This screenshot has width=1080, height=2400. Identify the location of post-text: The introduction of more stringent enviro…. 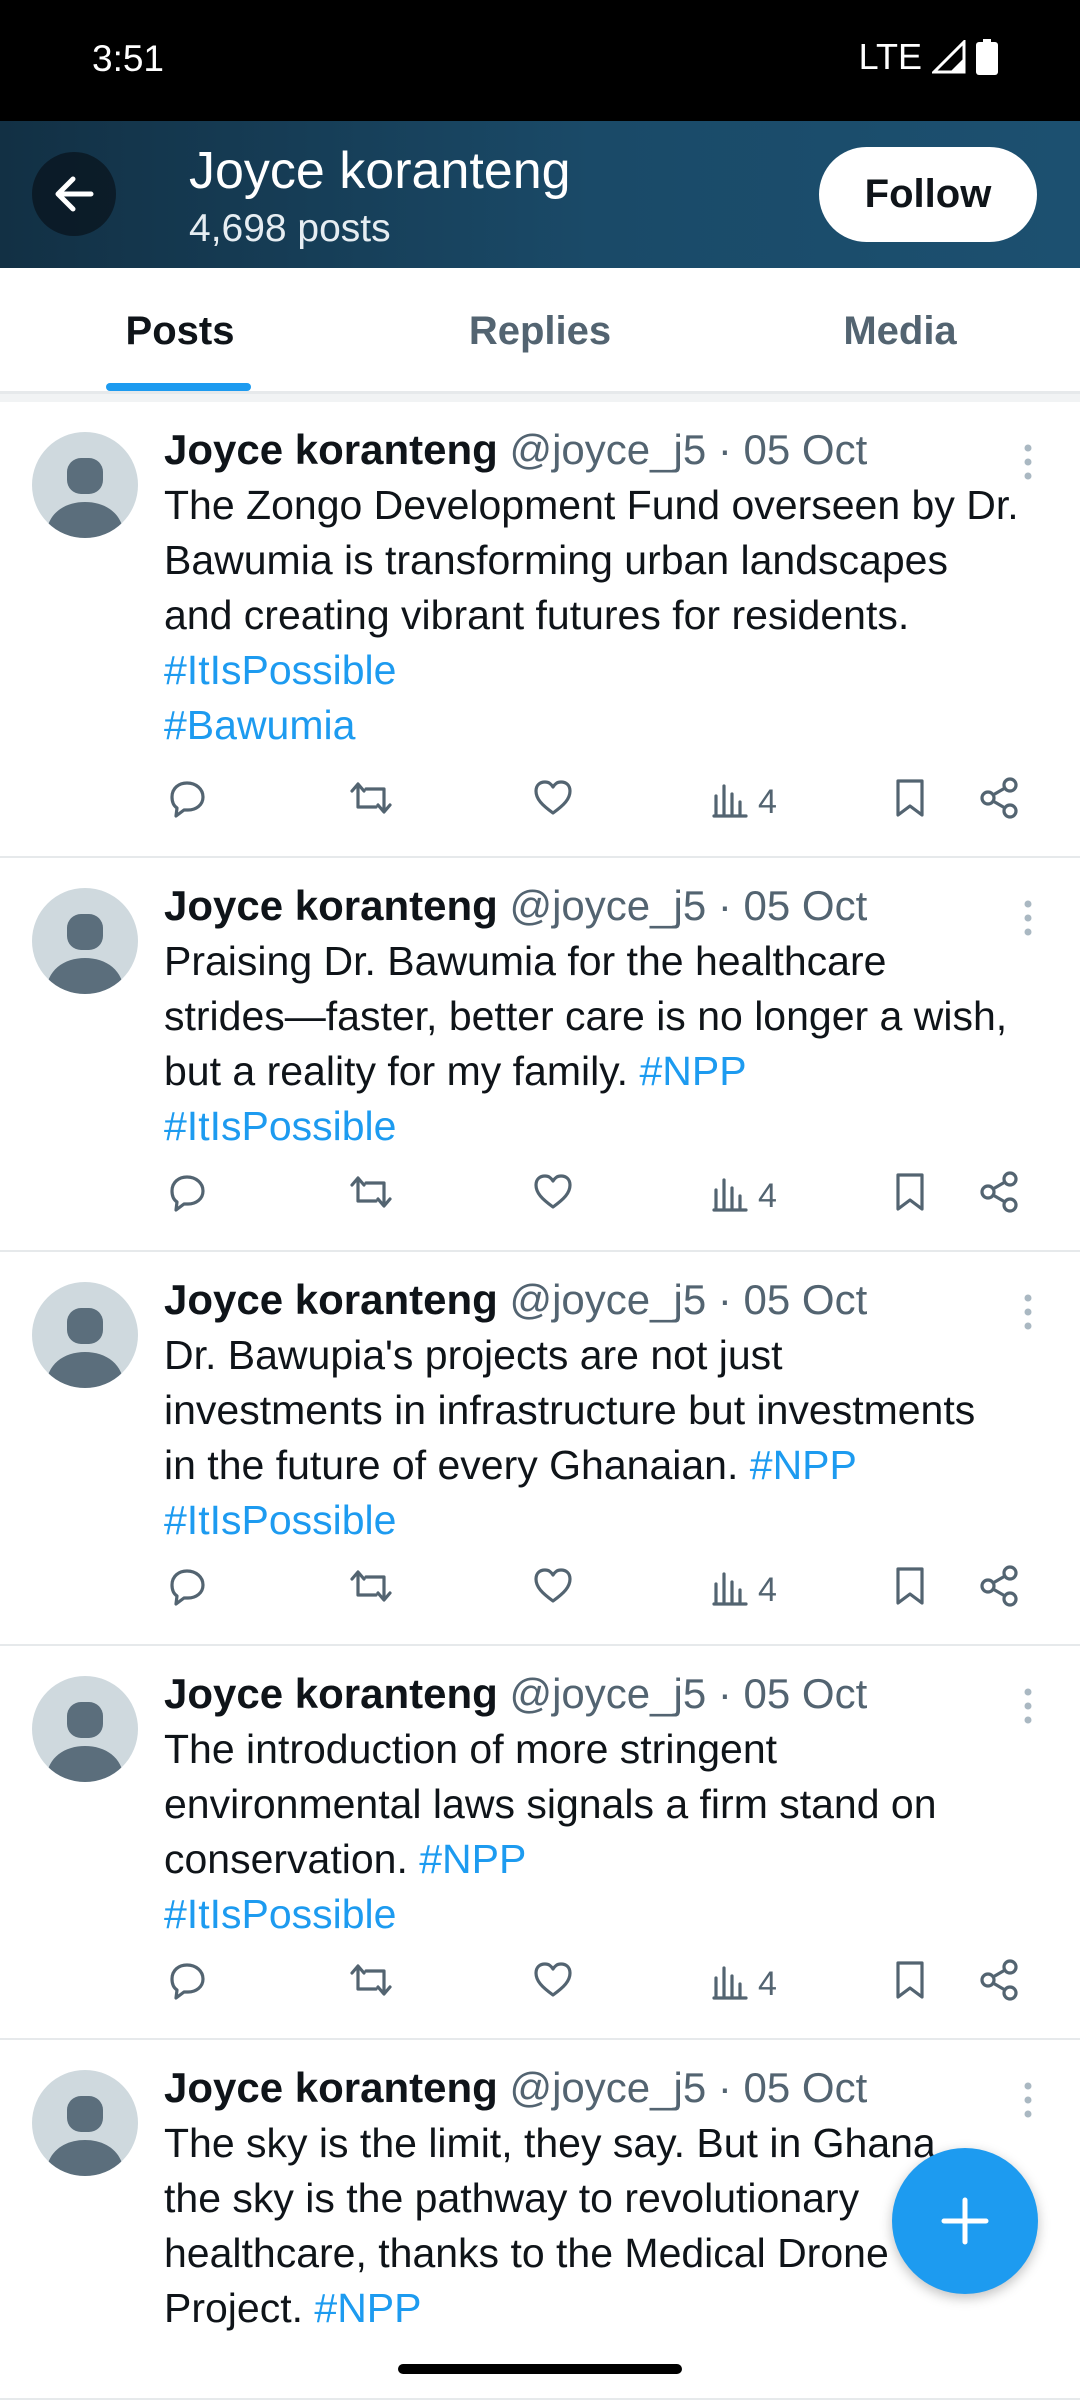
(609, 1832).